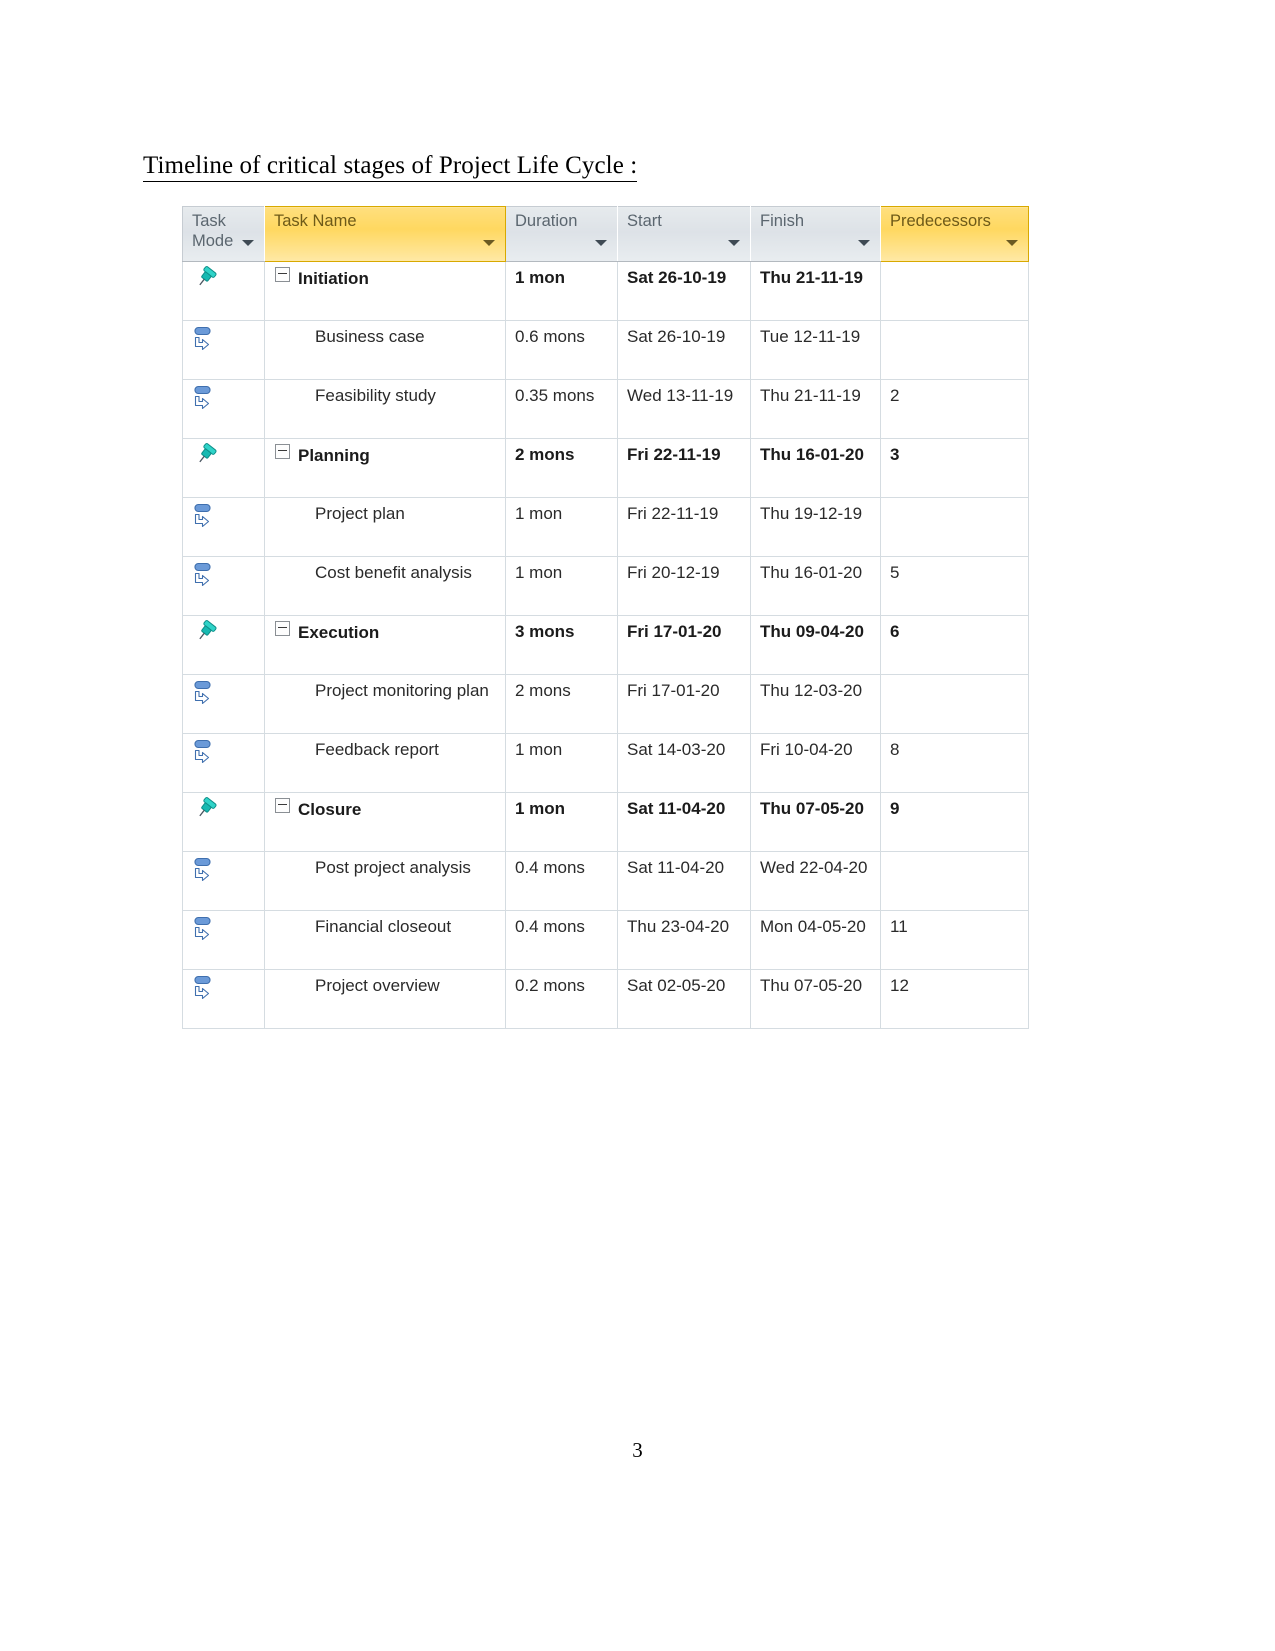 The image size is (1275, 1651). I want to click on cell-start: Sat 02-05-20, so click(684, 999).